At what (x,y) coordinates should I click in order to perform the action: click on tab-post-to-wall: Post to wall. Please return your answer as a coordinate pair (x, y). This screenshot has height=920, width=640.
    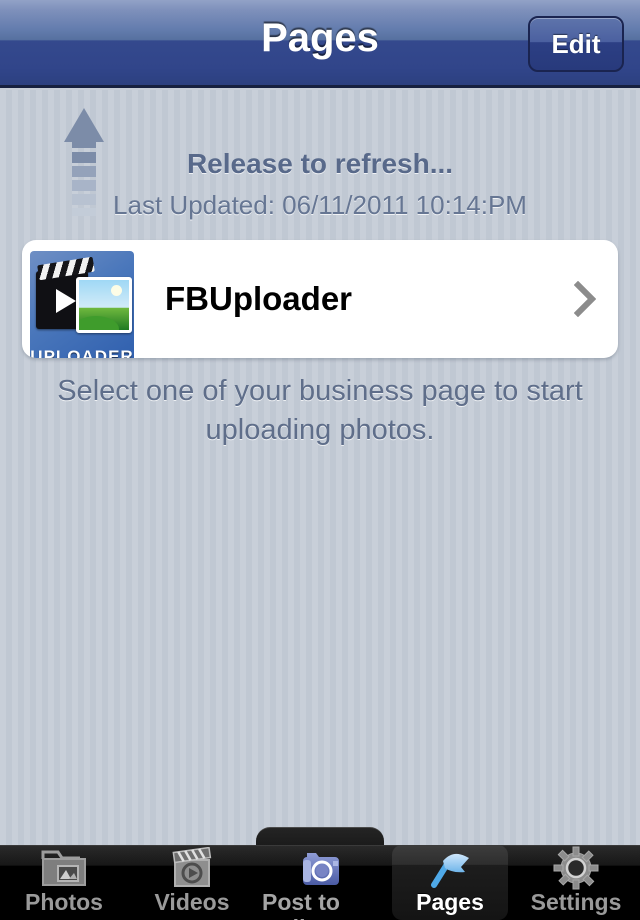
    Looking at the image, I should click on (320, 882).